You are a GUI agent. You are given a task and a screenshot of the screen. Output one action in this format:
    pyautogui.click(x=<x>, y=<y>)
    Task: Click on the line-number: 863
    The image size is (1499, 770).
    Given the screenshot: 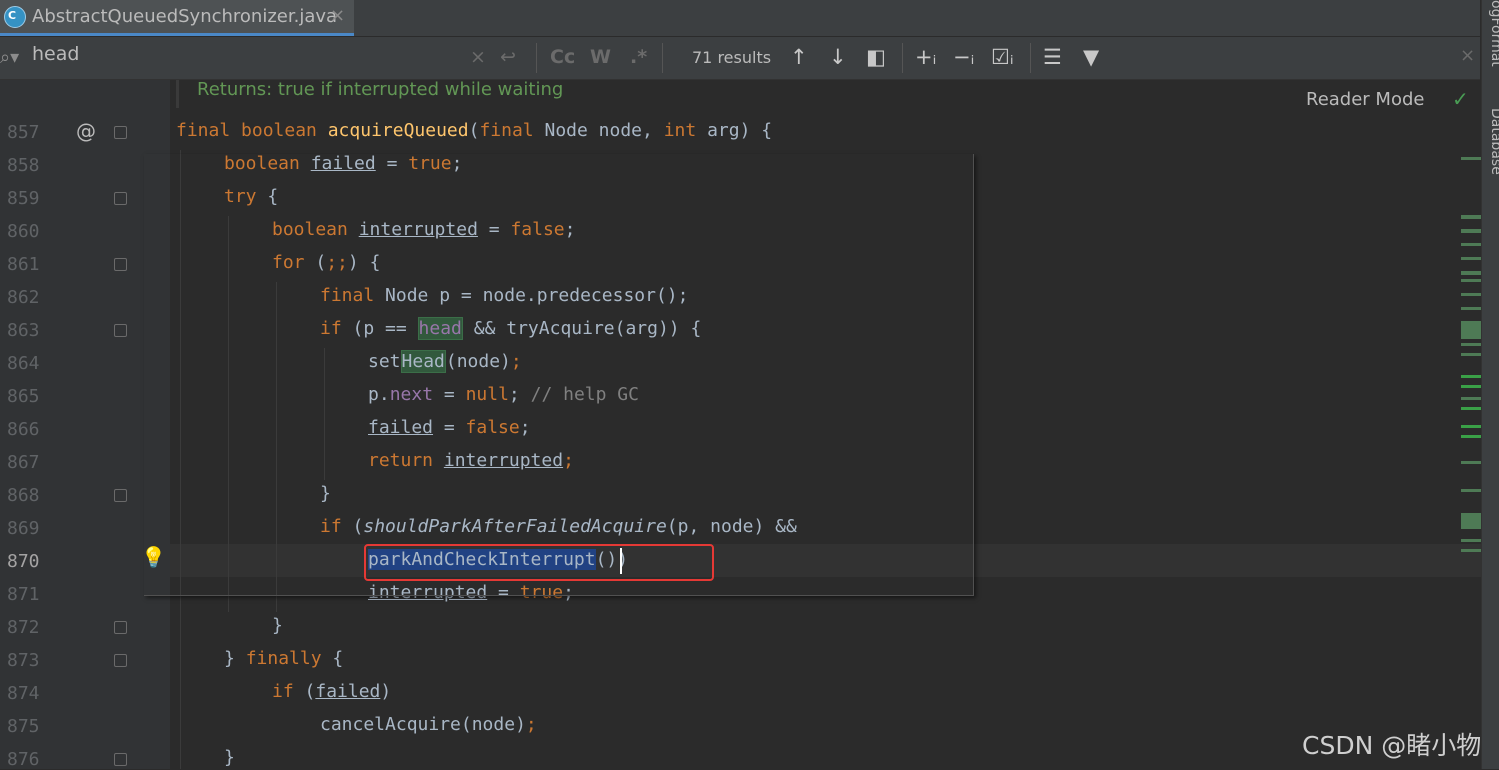 What is the action you would take?
    pyautogui.click(x=23, y=330)
    